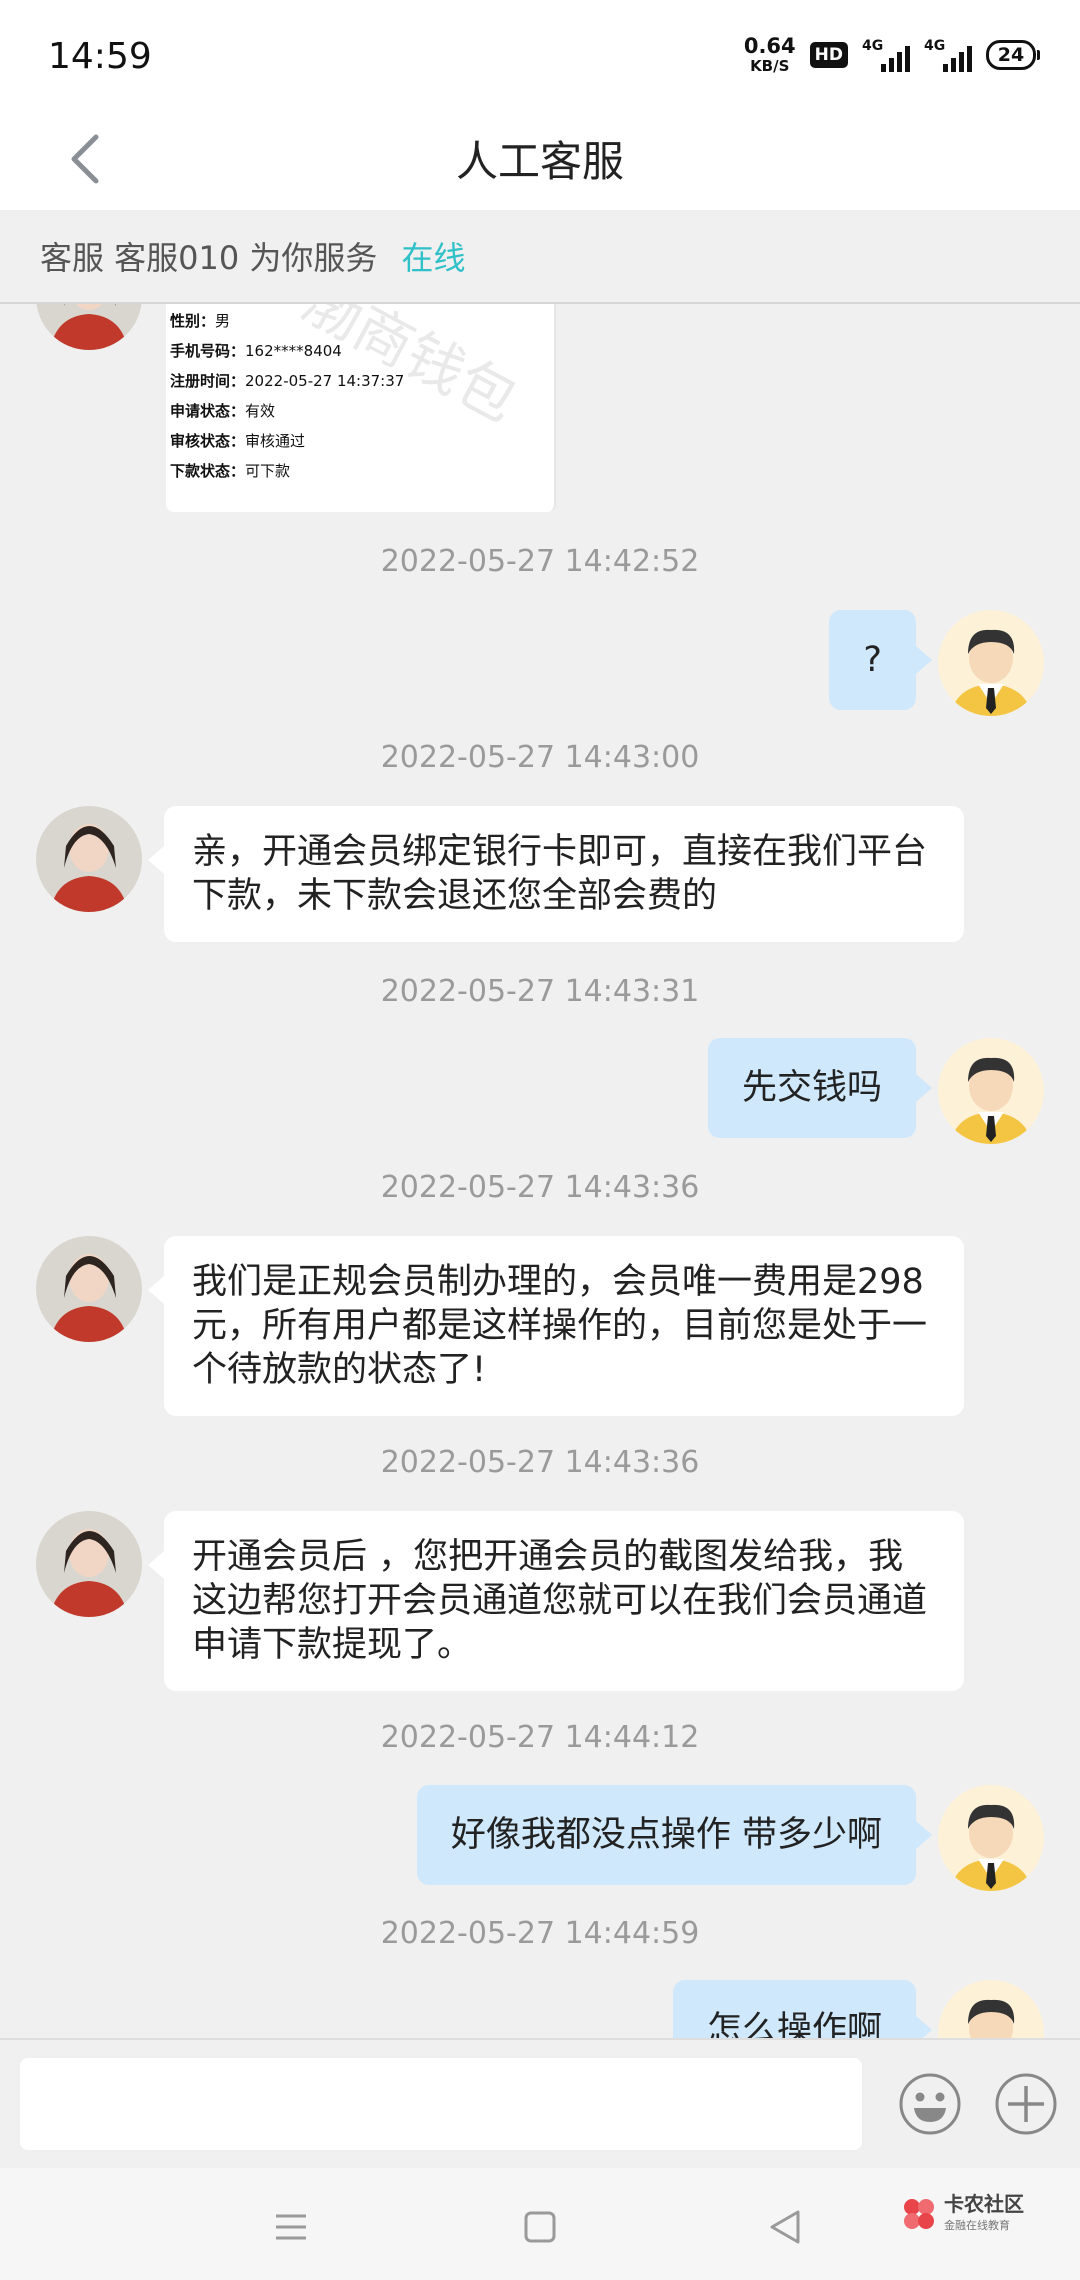 Image resolution: width=1080 pixels, height=2280 pixels. I want to click on page-title: 人工客服, so click(539, 161).